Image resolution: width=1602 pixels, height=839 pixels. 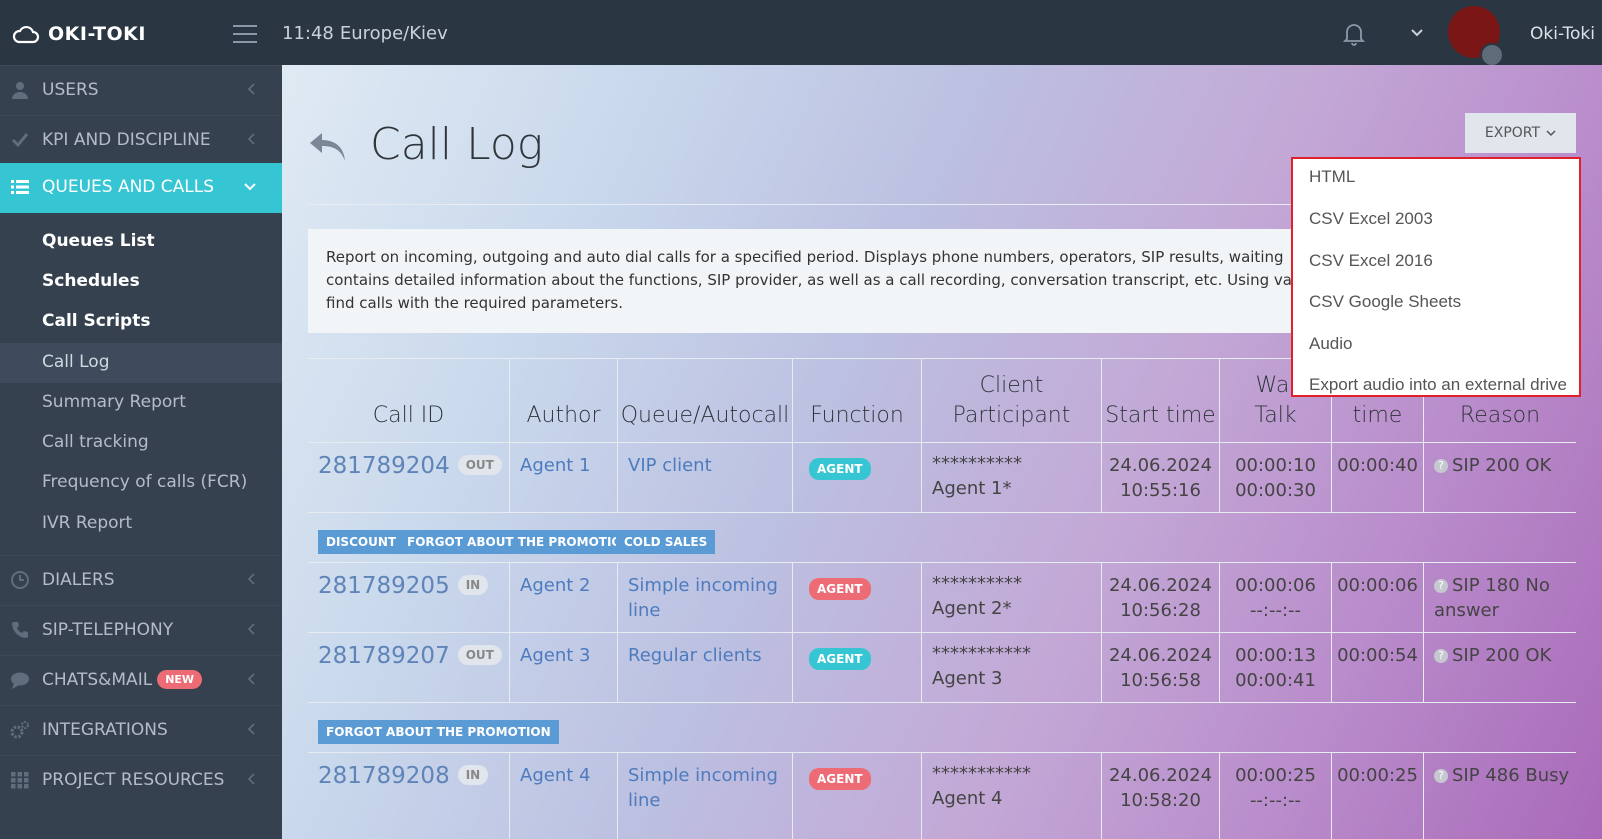 What do you see at coordinates (141, 730) in the screenshot?
I see `sidebar-item-integrations: INTEGRATIONS` at bounding box center [141, 730].